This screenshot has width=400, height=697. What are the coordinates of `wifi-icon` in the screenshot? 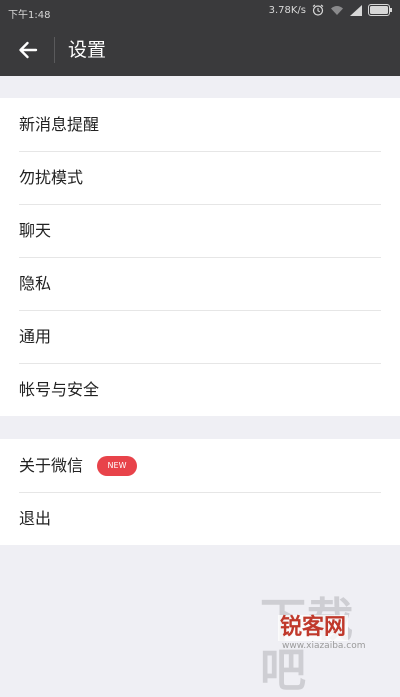 It's located at (337, 10).